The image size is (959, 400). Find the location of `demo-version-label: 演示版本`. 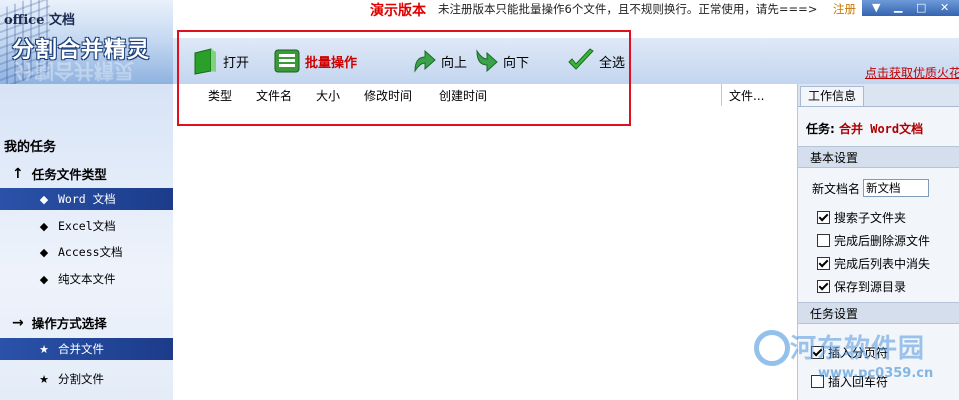

demo-version-label: 演示版本 is located at coordinates (398, 11).